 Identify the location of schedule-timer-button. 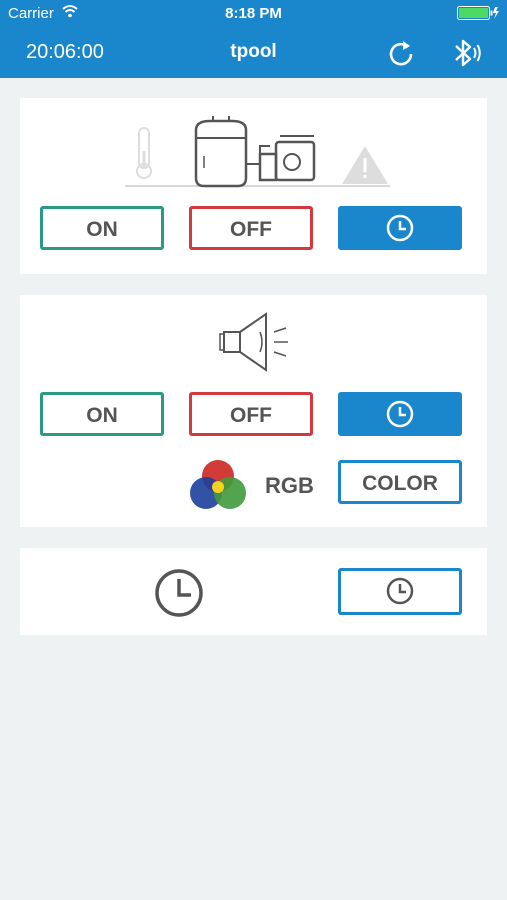
(400, 591).